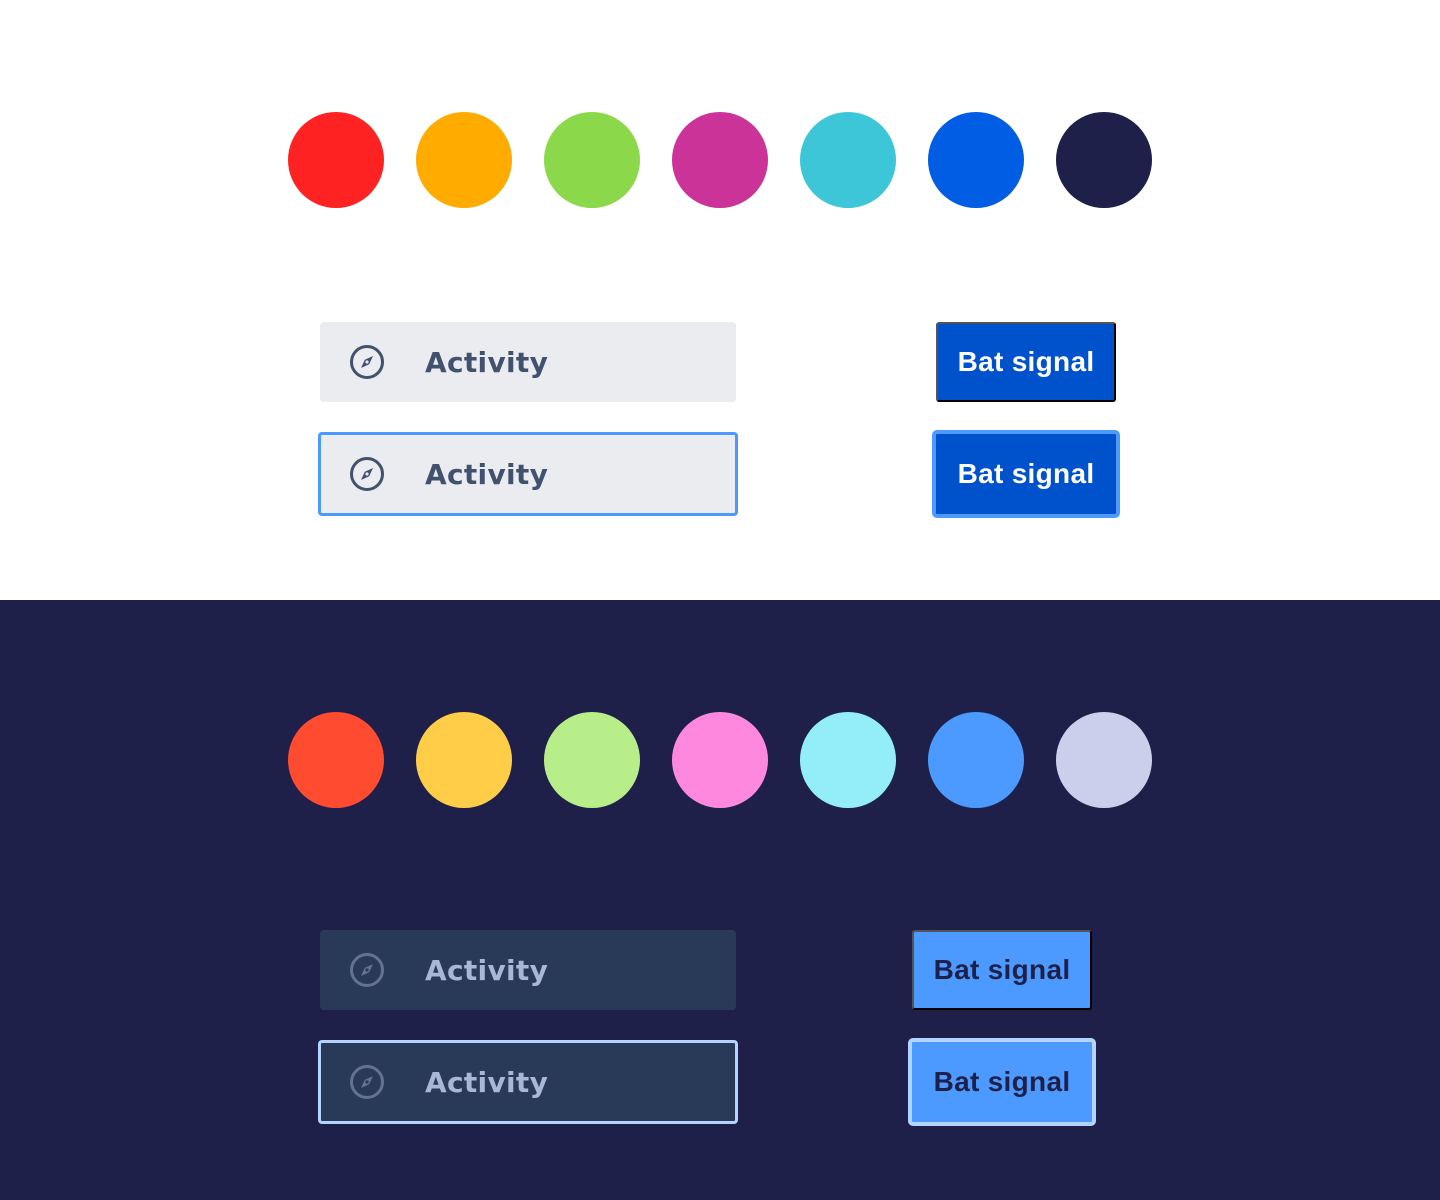 The height and width of the screenshot is (1200, 1440). I want to click on dark-color-swatches, so click(720, 760).